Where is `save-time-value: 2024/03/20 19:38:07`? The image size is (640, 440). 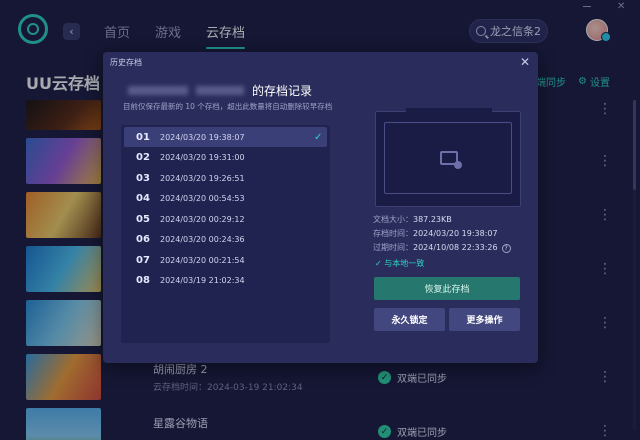
save-time-value: 2024/03/20 19:38:07 is located at coordinates (455, 233).